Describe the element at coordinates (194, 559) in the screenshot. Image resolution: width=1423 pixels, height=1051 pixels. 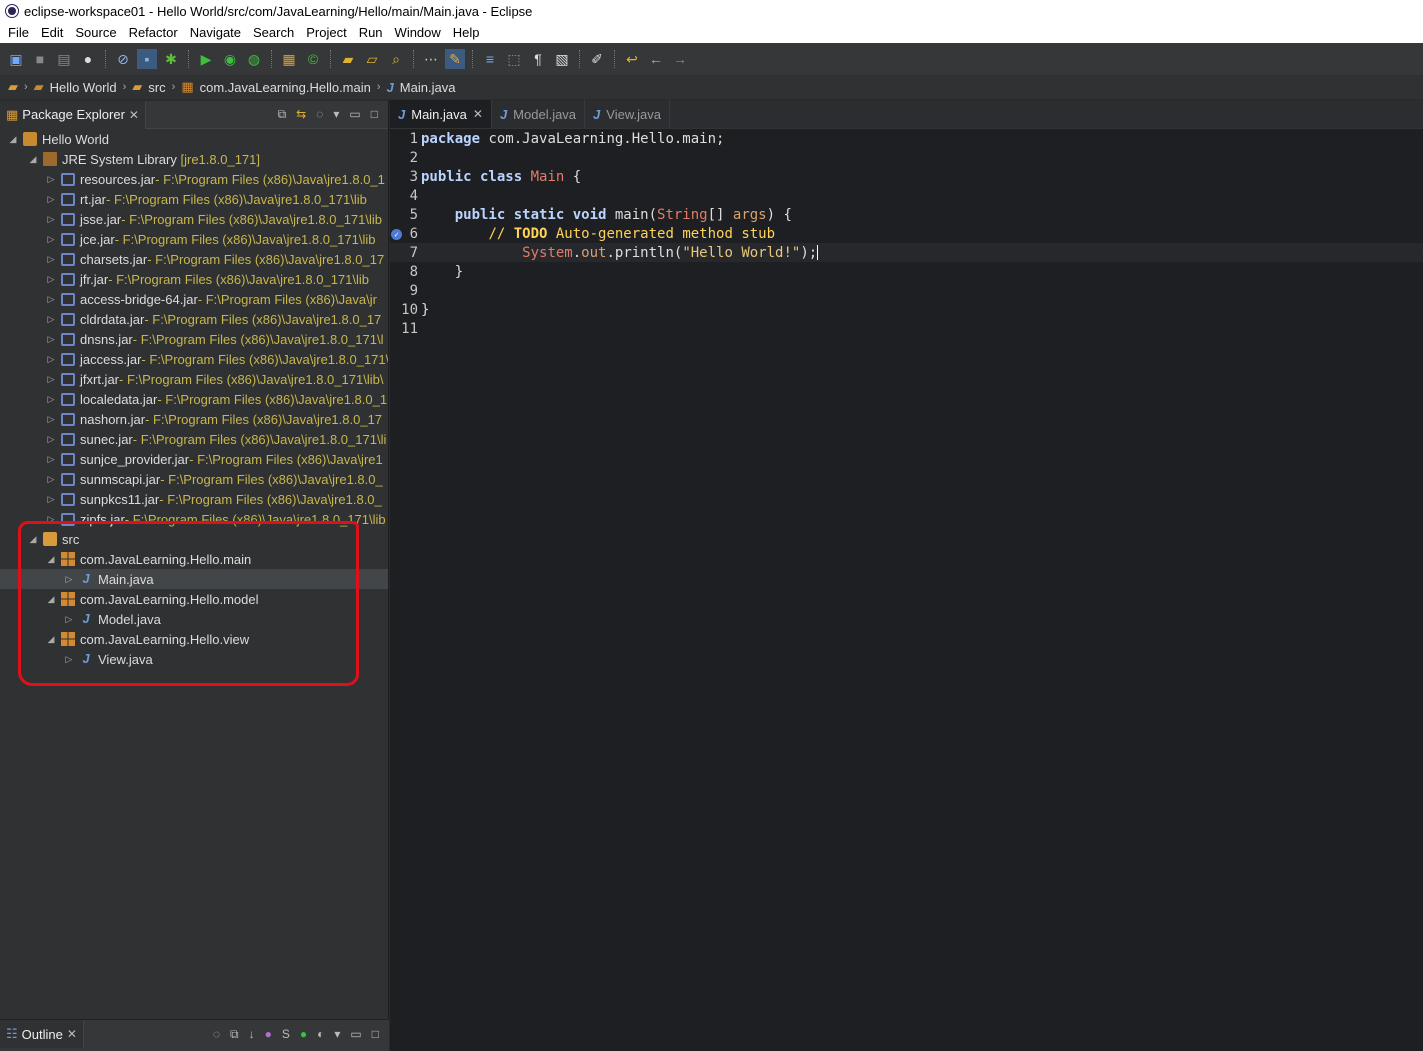
I see `tree-package-main: ◢ com.JavaLearning.Hello.main` at that location.